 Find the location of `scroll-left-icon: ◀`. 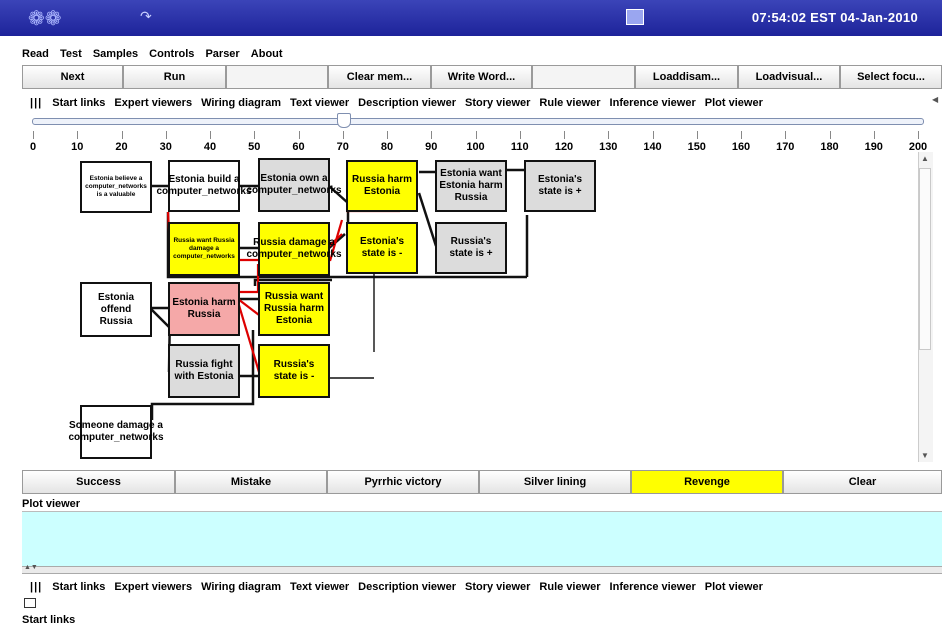

scroll-left-icon: ◀ is located at coordinates (935, 99).